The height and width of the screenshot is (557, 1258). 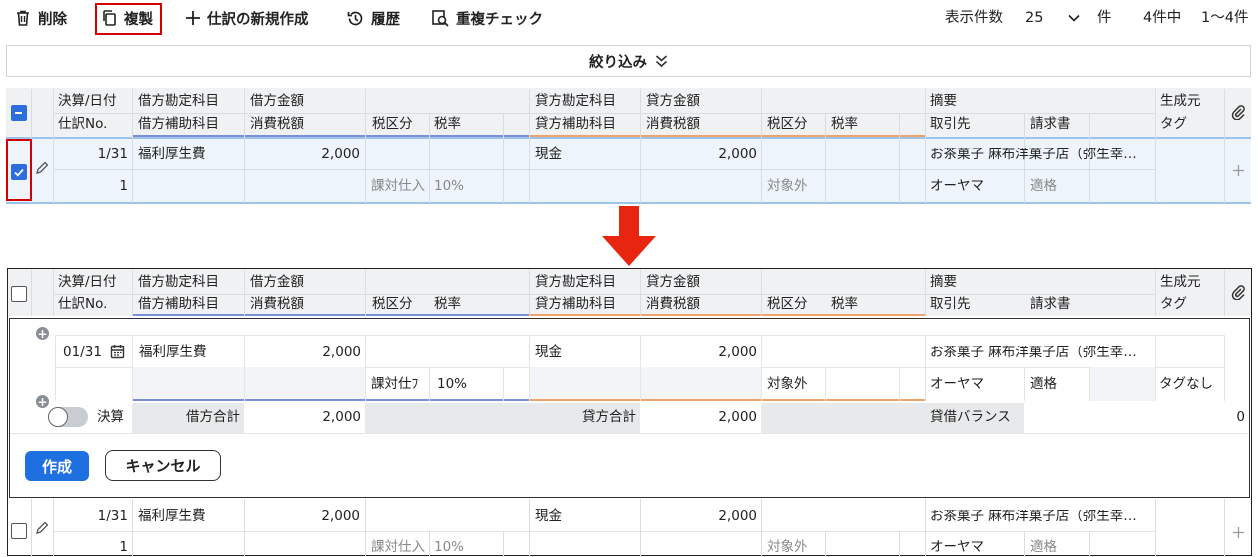 What do you see at coordinates (83, 304) in the screenshot?
I see `col-entry-no-2: 仕訳No.` at bounding box center [83, 304].